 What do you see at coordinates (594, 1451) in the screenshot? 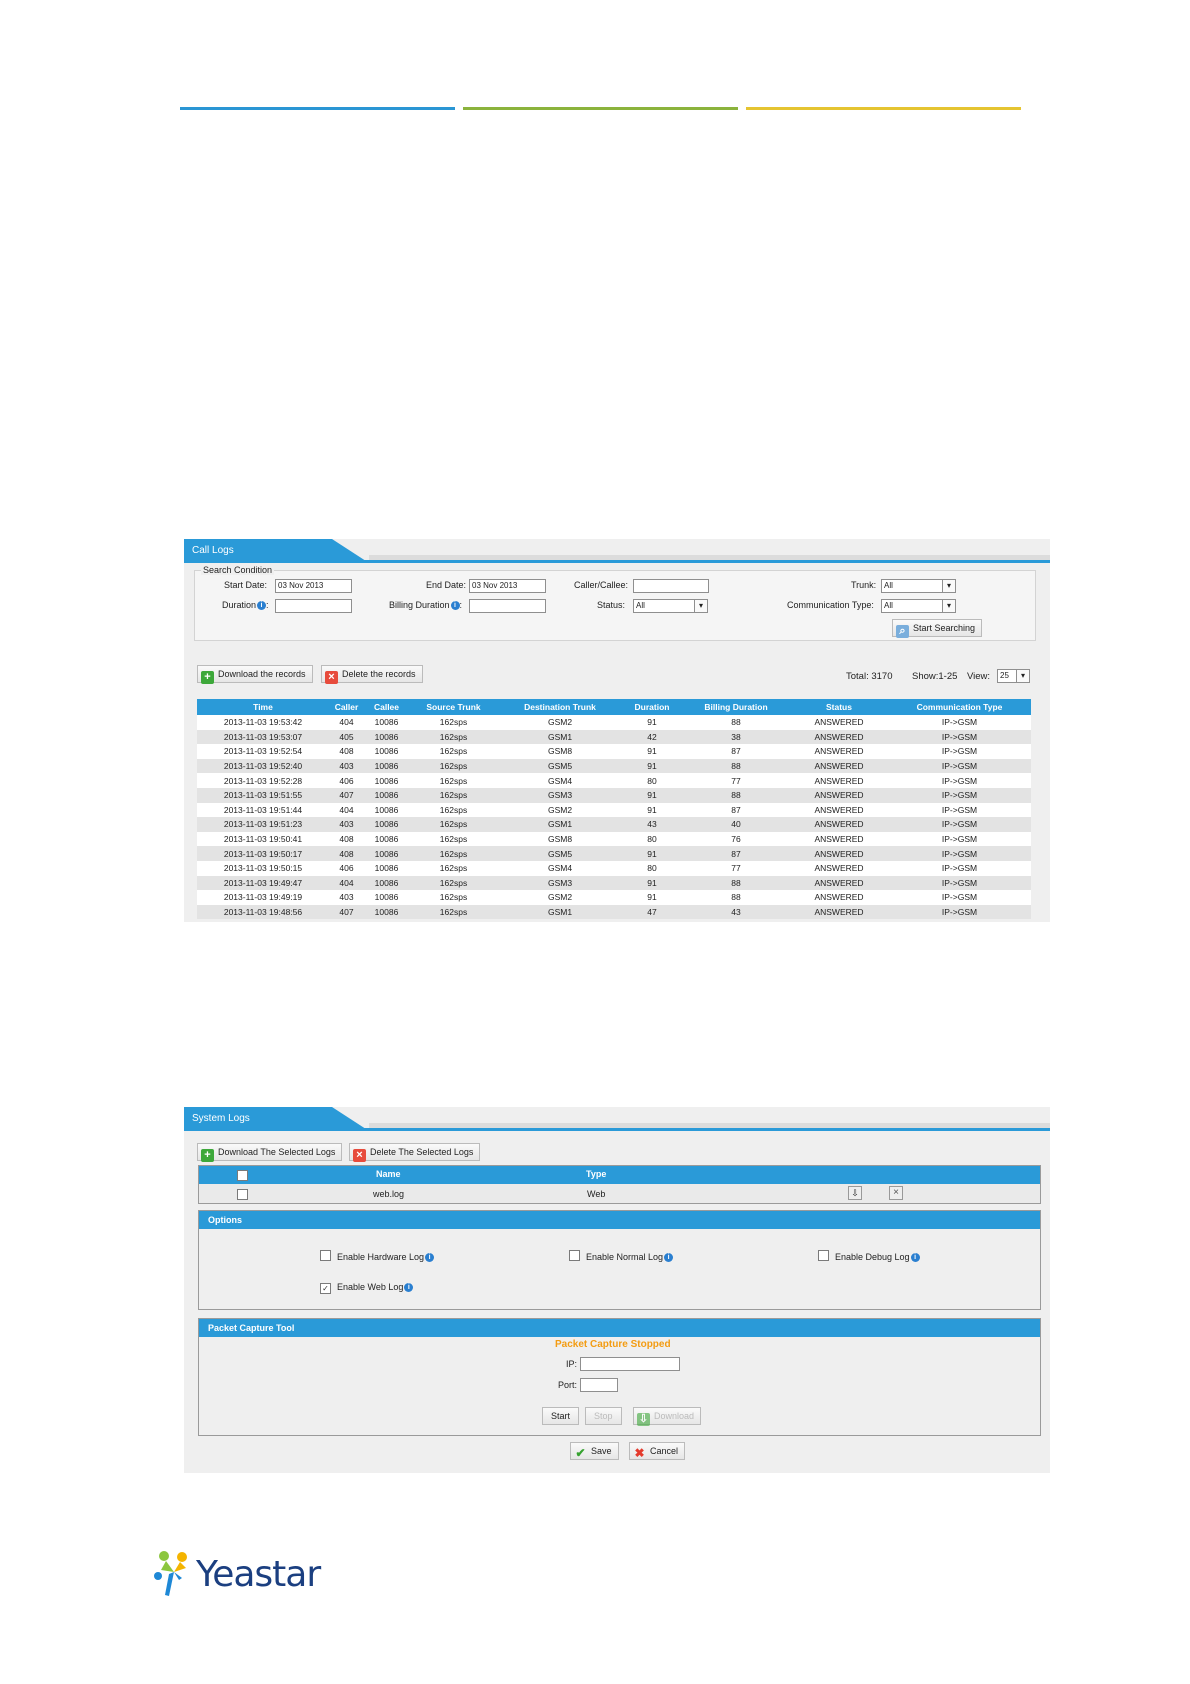
I see `save-button: ✔ Save` at bounding box center [594, 1451].